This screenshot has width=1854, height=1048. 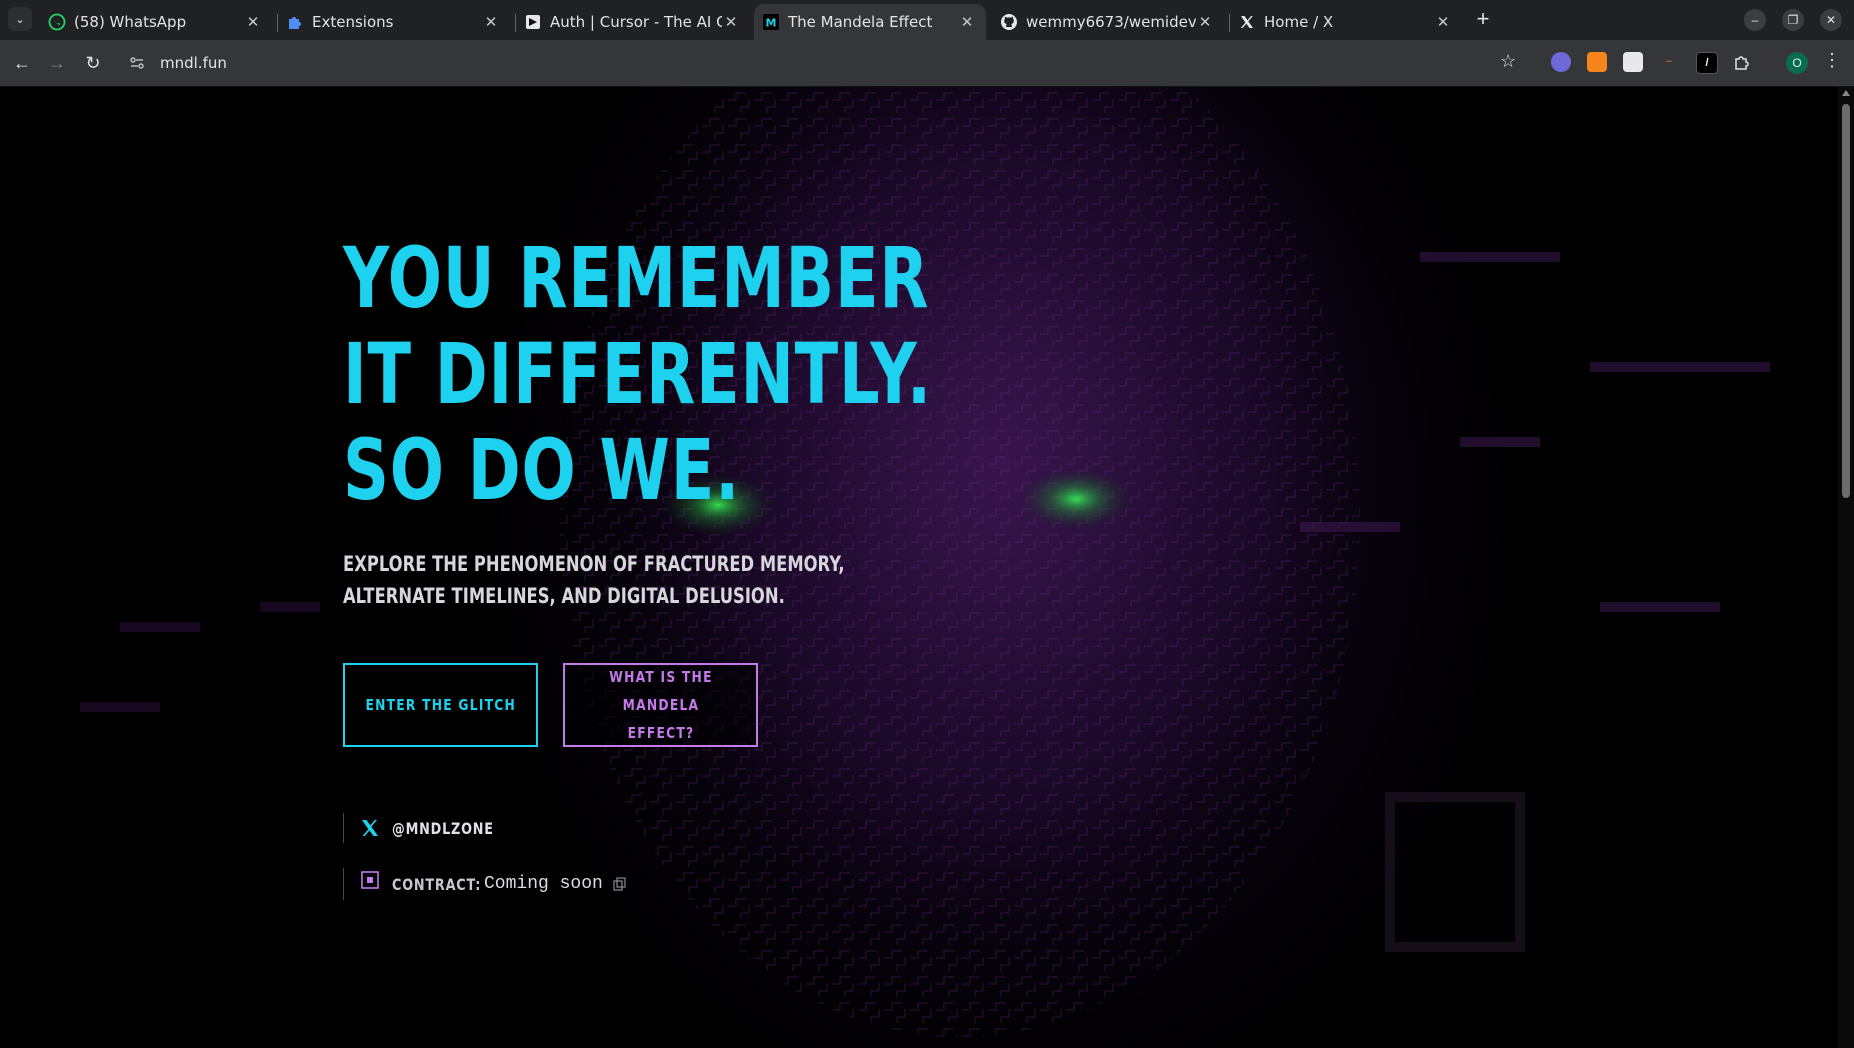 I want to click on tab-title: (58) WhatsApp, so click(x=130, y=22).